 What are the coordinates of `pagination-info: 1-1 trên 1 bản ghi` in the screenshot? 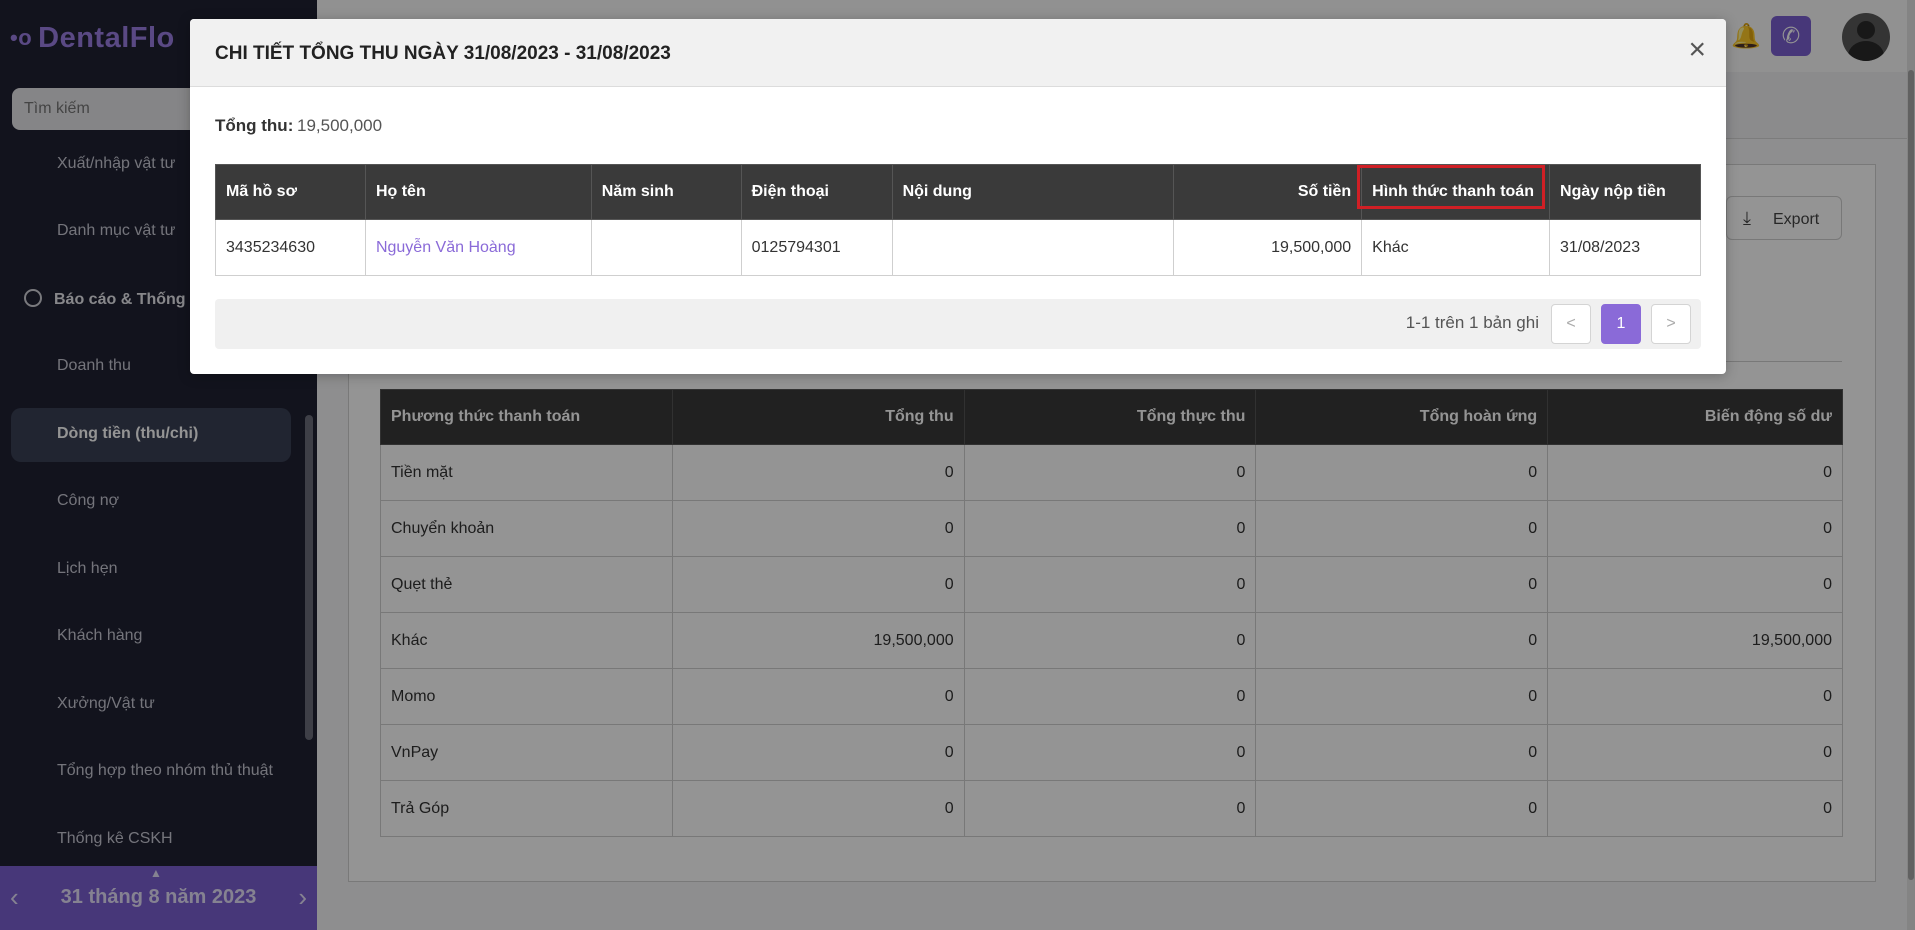 It's located at (1472, 322).